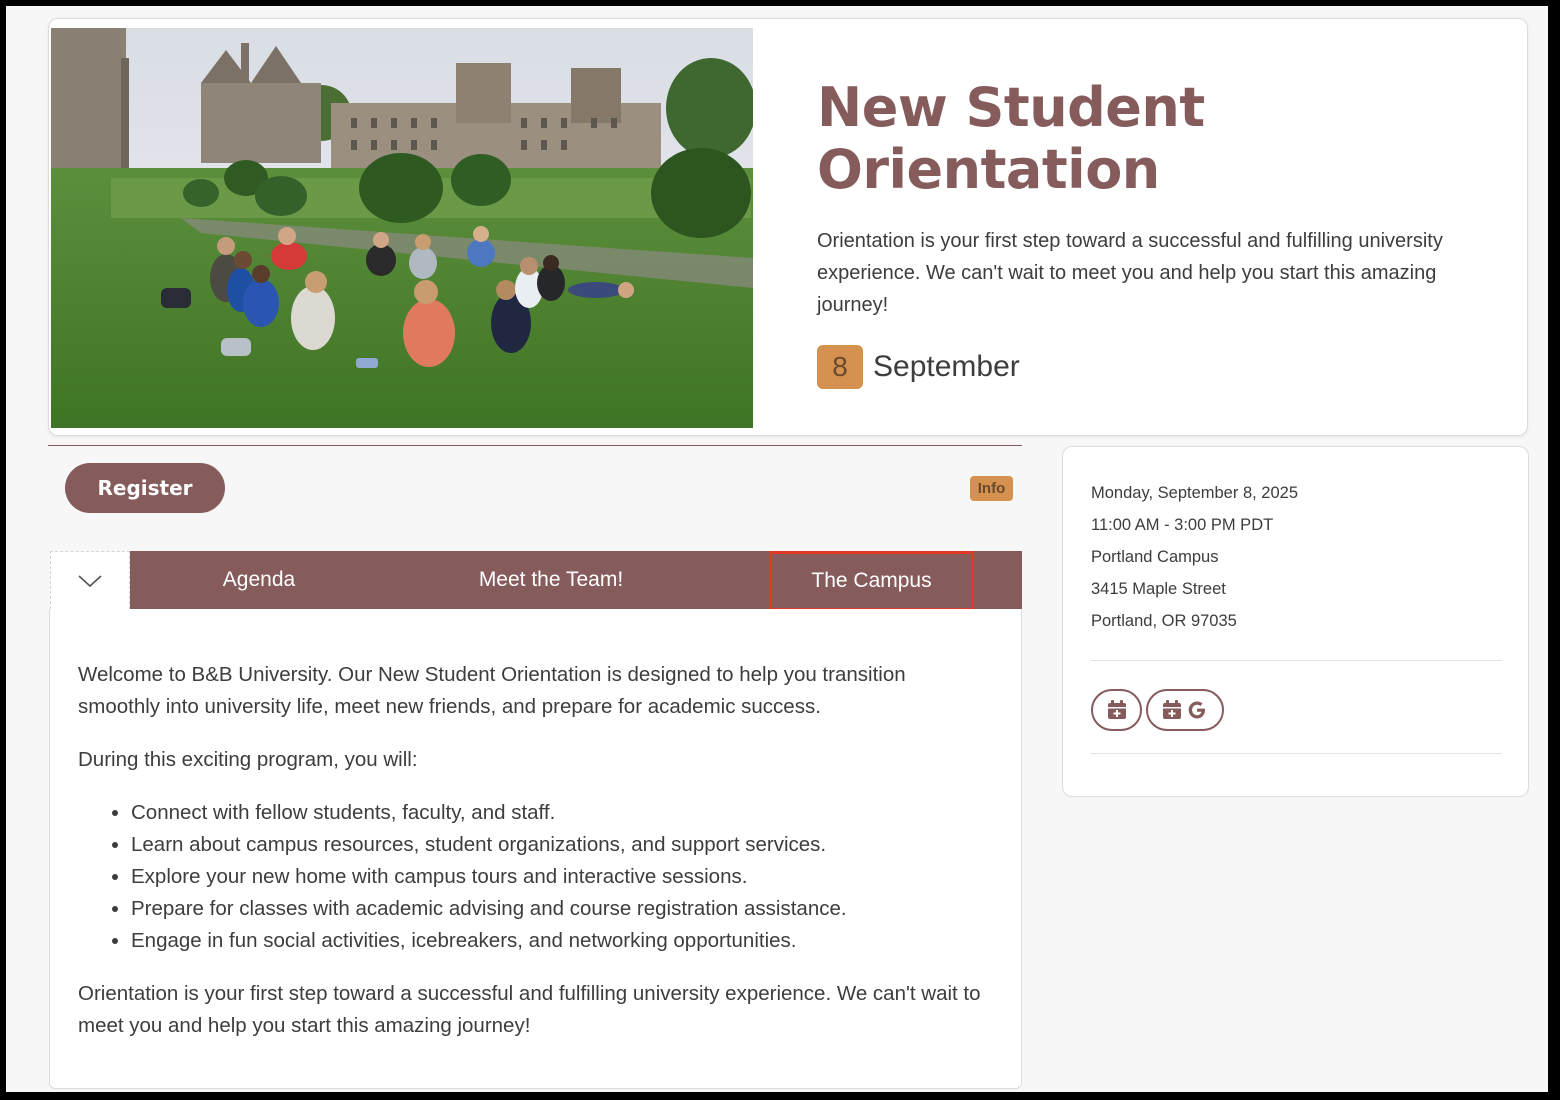  I want to click on date-month: September, so click(946, 366).